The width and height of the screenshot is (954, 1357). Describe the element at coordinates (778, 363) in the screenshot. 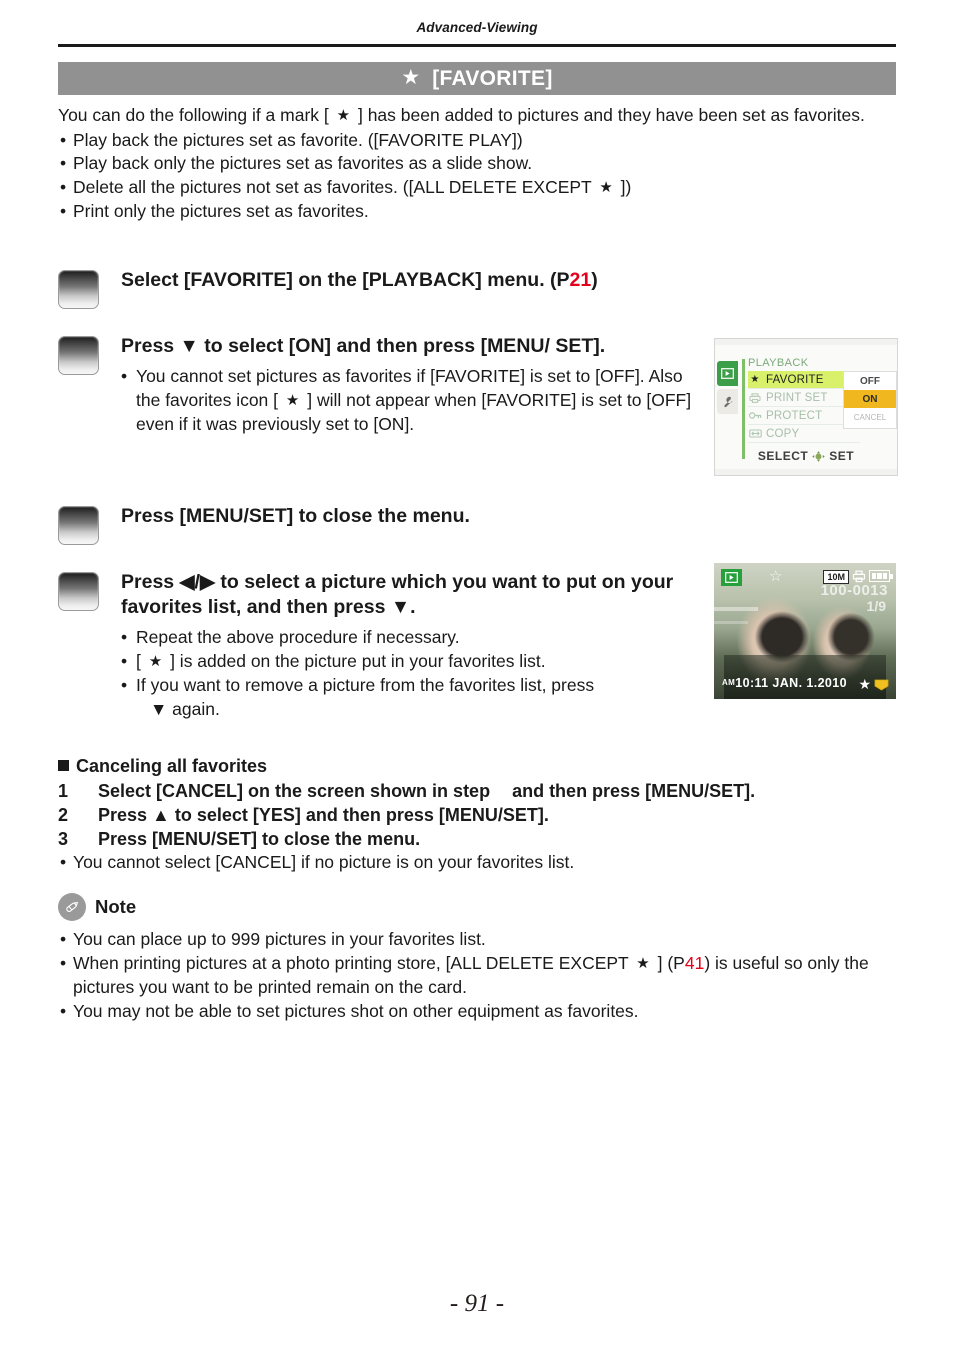

I see `menu-title: PLAYBACK` at that location.